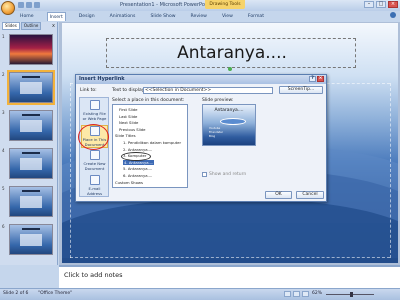 This screenshot has width=400, height=300. What do you see at coordinates (16, 293) in the screenshot?
I see `slide-counter: Slide 2 of 6` at bounding box center [16, 293].